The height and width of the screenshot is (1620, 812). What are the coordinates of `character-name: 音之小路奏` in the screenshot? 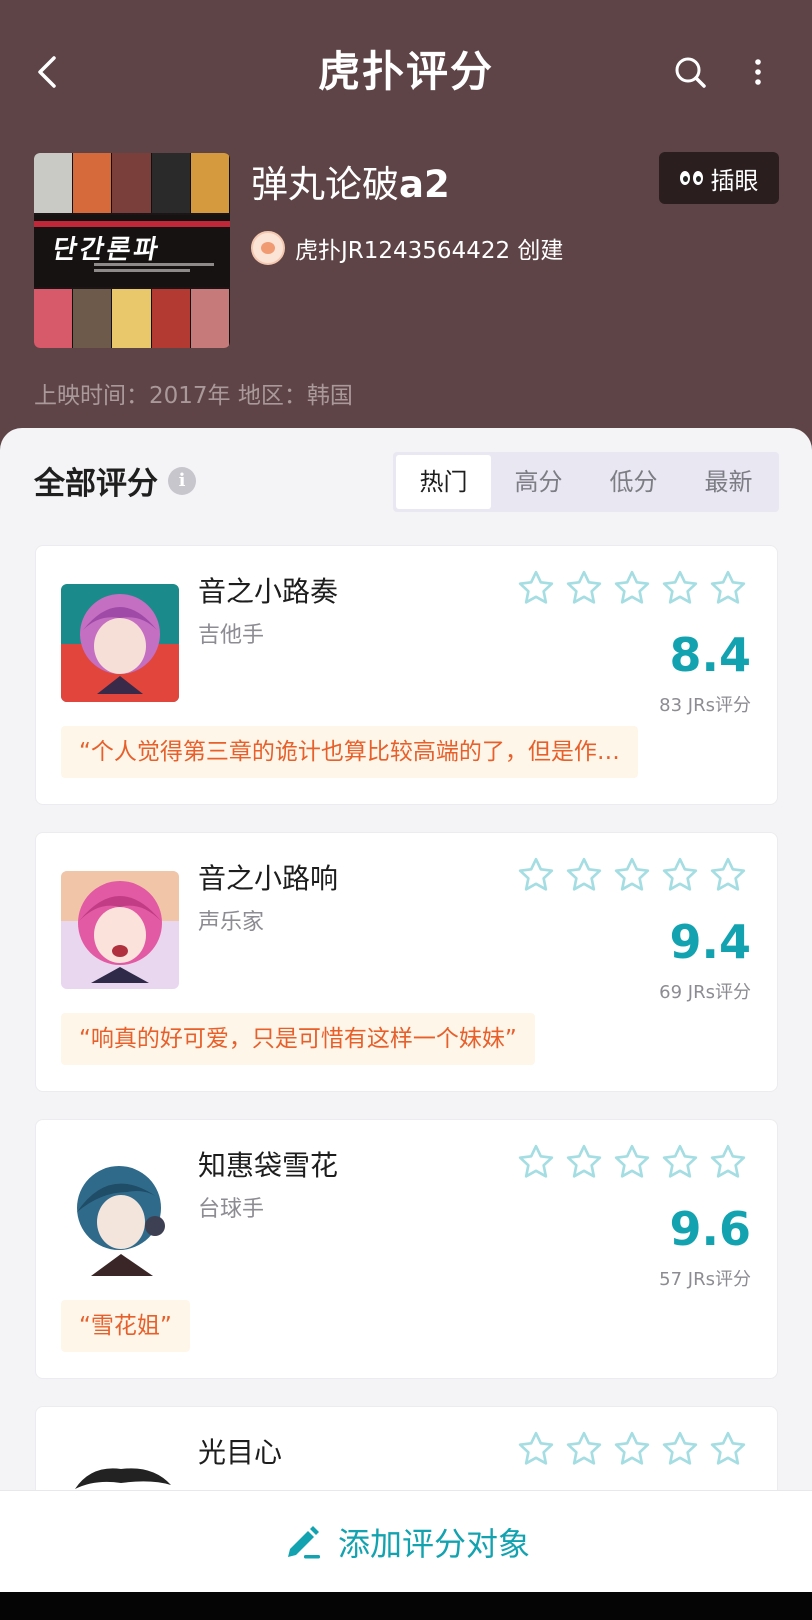 It's located at (268, 591).